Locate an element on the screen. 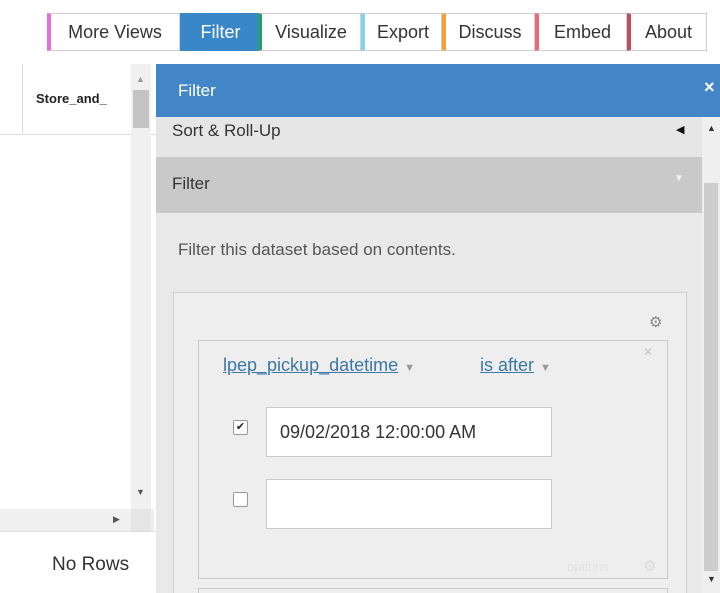 The width and height of the screenshot is (720, 593). export-button: Export is located at coordinates (401, 32).